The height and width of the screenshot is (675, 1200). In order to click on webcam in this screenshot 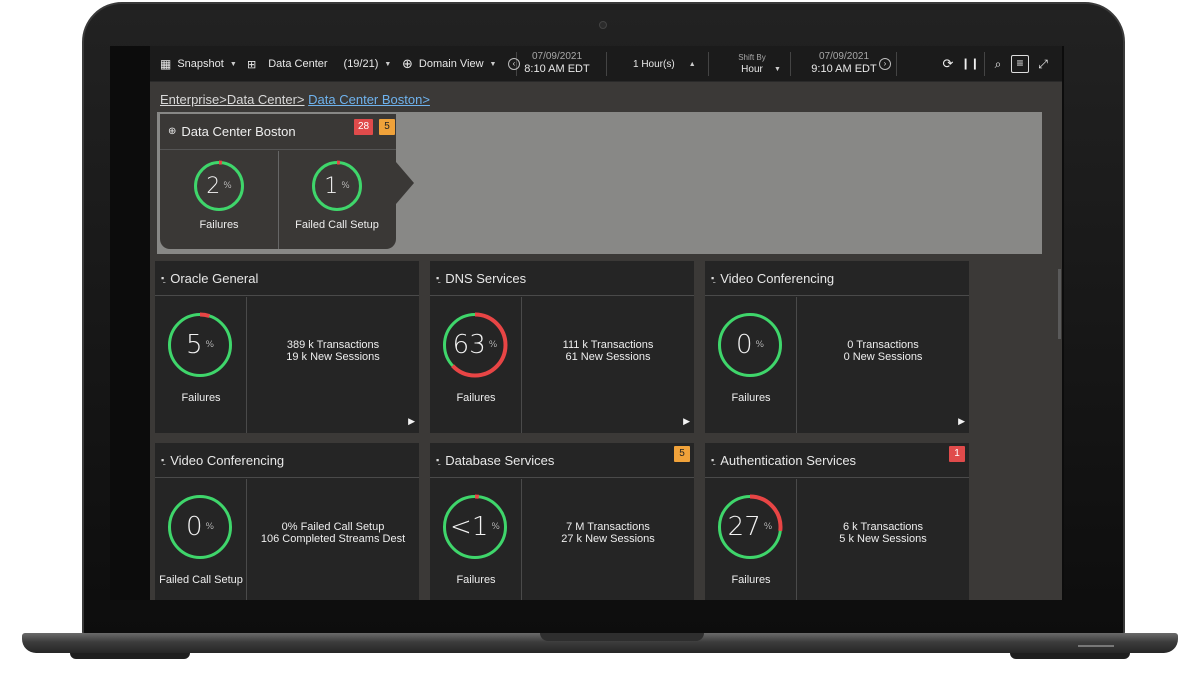, I will do `click(603, 25)`.